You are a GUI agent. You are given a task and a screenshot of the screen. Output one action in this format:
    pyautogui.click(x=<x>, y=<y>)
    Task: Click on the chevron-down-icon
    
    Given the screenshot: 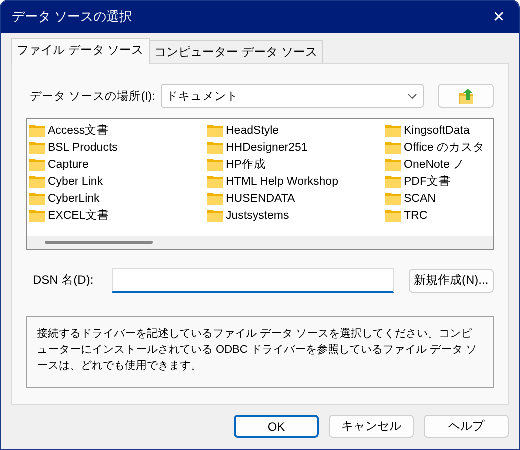 What is the action you would take?
    pyautogui.click(x=412, y=96)
    